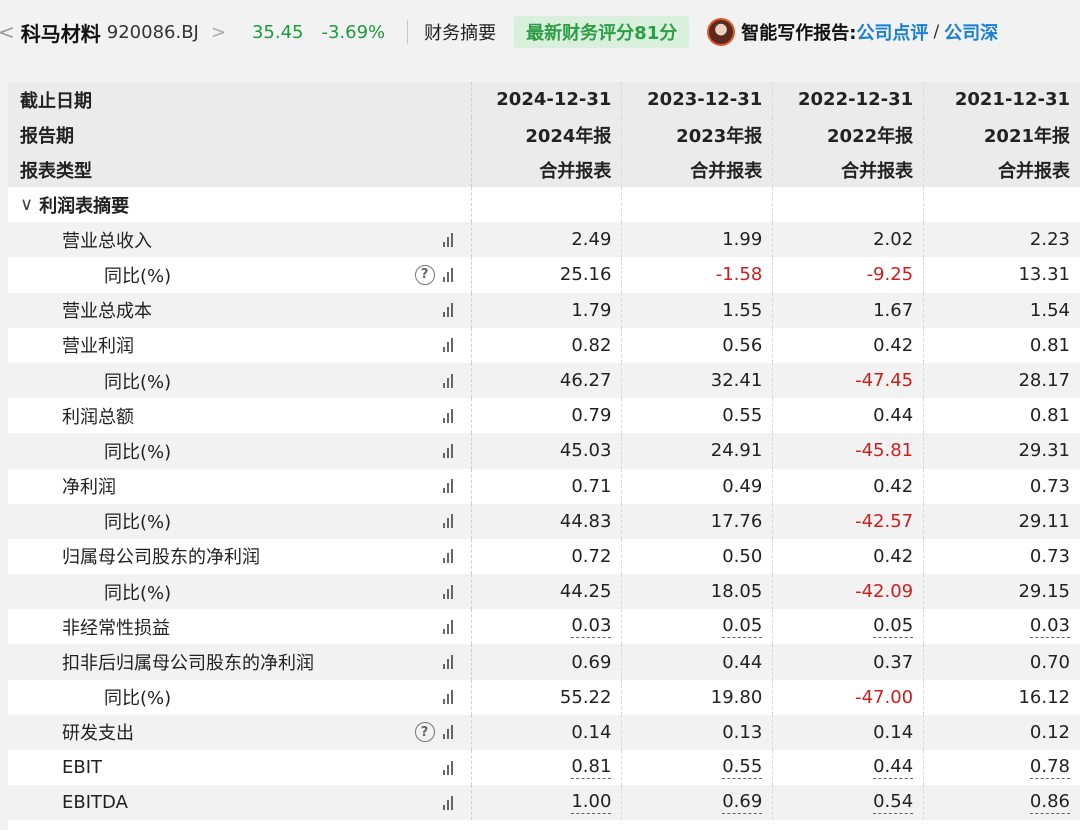  I want to click on value-cell: 1.54, so click(1002, 310).